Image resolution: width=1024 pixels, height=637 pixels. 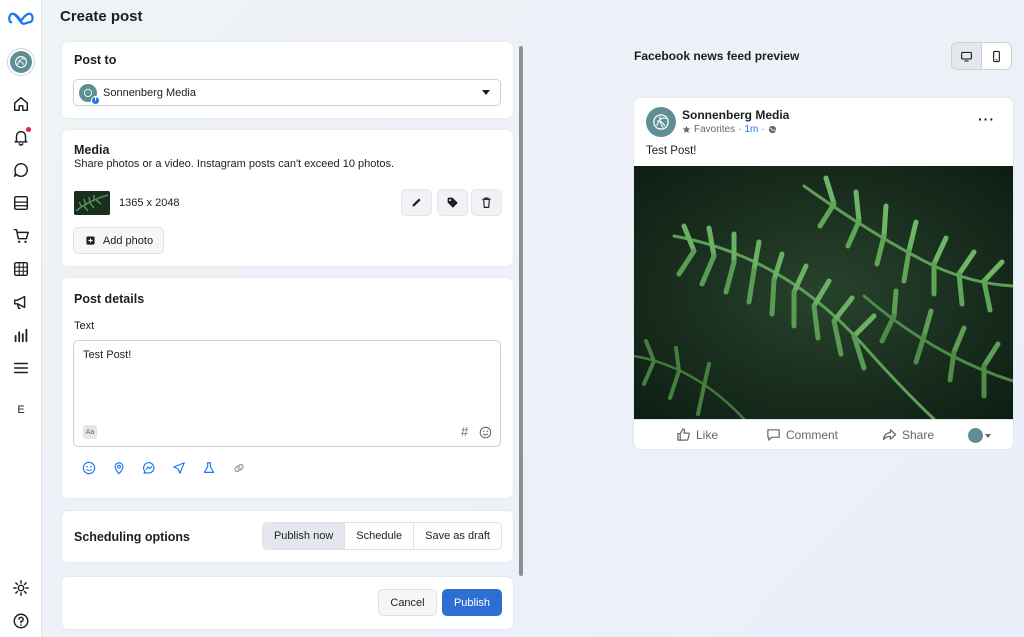 I want to click on edit-media-button, so click(x=416, y=202).